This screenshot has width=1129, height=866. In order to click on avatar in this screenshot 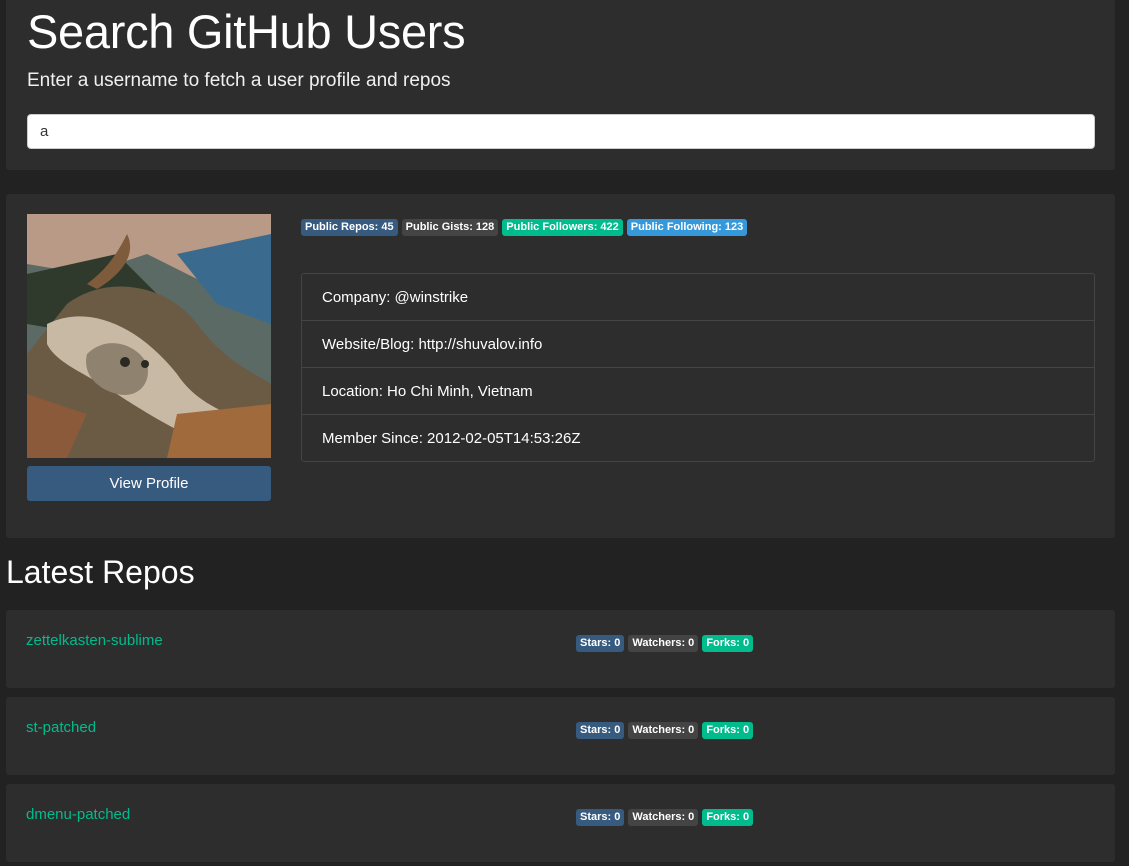, I will do `click(149, 336)`.